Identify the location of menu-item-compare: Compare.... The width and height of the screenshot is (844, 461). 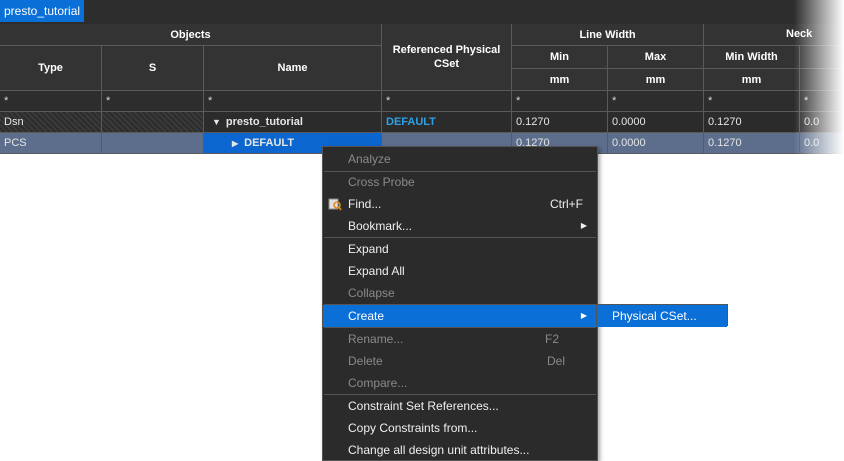
(460, 383).